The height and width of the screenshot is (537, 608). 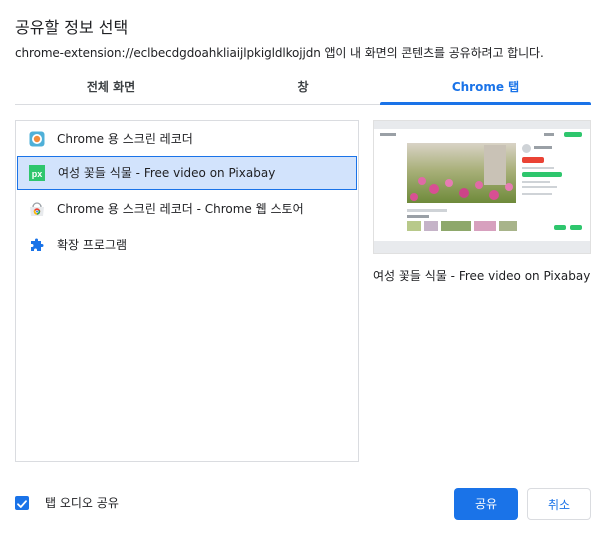 What do you see at coordinates (125, 139) in the screenshot?
I see `list-item-label: Chrome 용 스크린 레코더` at bounding box center [125, 139].